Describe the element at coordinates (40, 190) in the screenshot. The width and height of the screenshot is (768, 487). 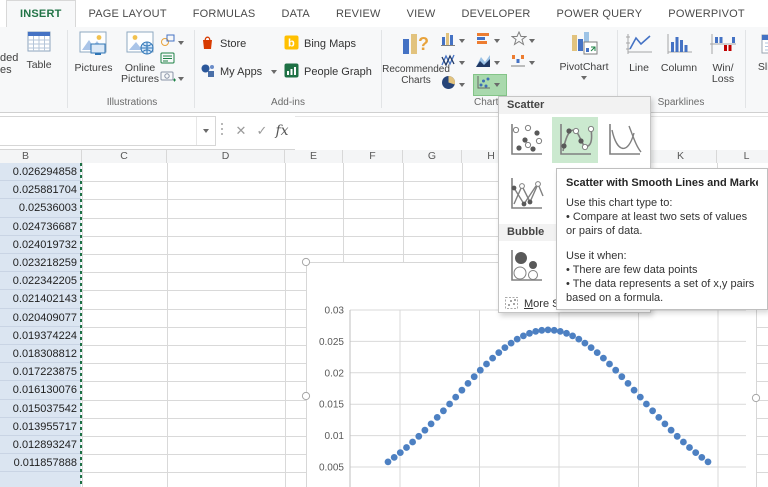
I see `cell-b2: 0.025881704` at that location.